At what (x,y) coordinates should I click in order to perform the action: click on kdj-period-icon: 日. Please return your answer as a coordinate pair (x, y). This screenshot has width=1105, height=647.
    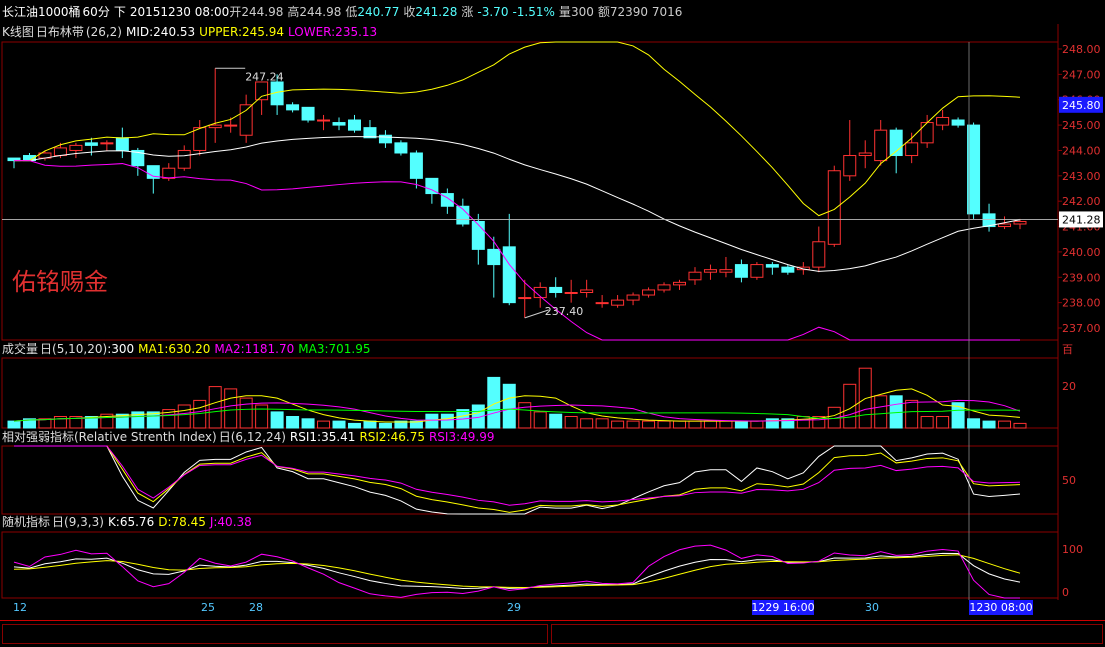
    Looking at the image, I should click on (58, 522).